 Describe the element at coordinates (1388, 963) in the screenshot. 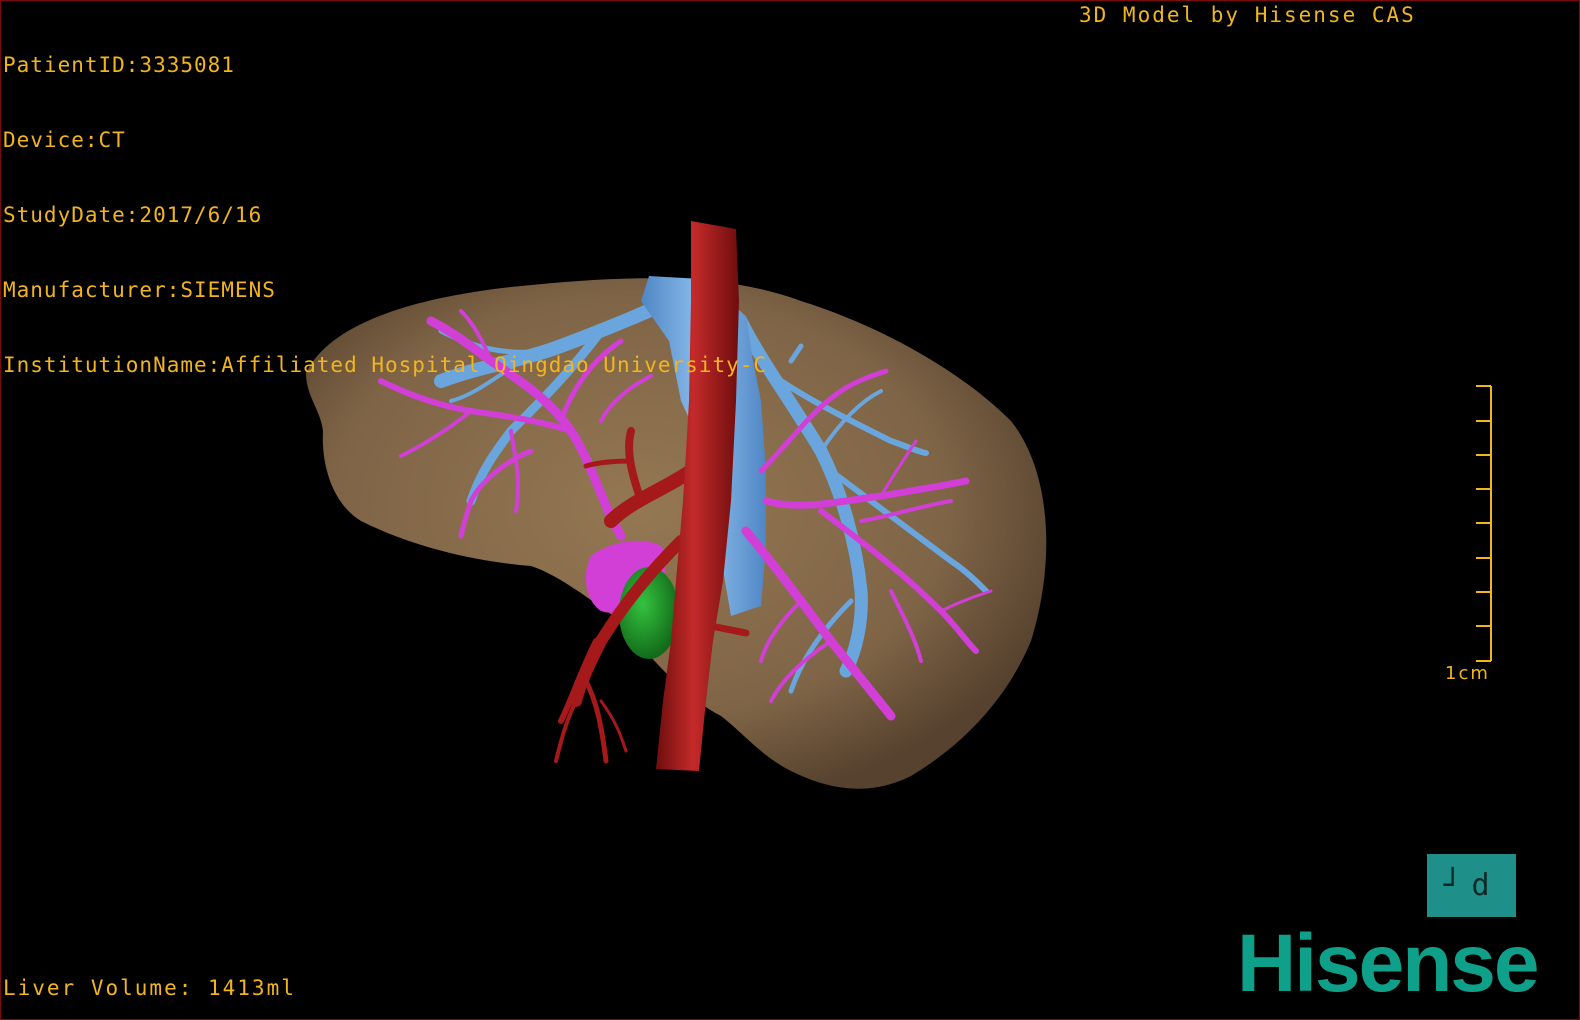

I see `hisense-logo: Hisense` at that location.